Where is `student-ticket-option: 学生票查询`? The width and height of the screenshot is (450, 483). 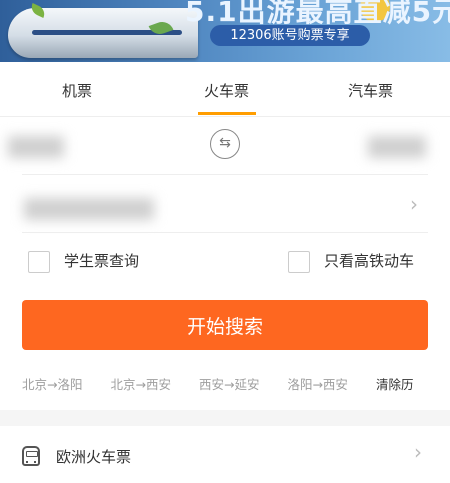 student-ticket-option: 学生票查询 is located at coordinates (83, 261).